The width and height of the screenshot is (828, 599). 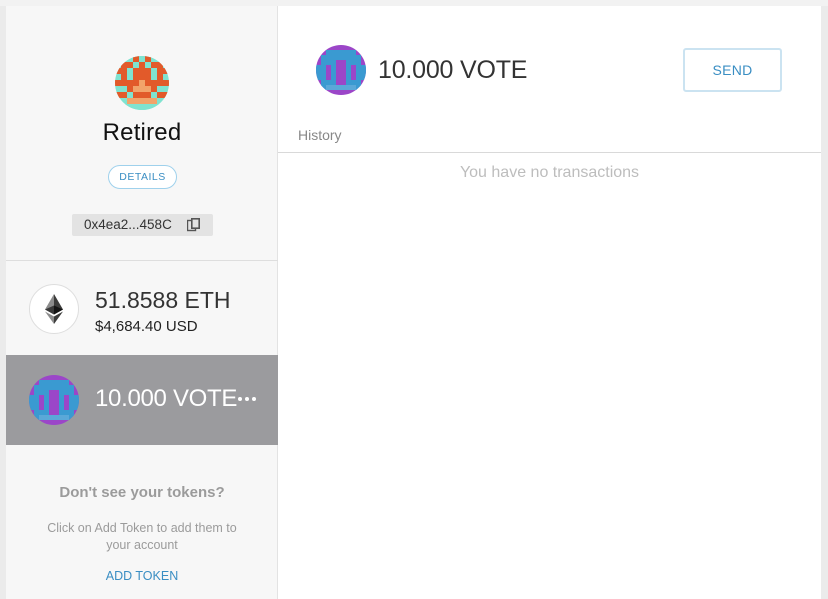 I want to click on history-heading: History, so click(x=320, y=135).